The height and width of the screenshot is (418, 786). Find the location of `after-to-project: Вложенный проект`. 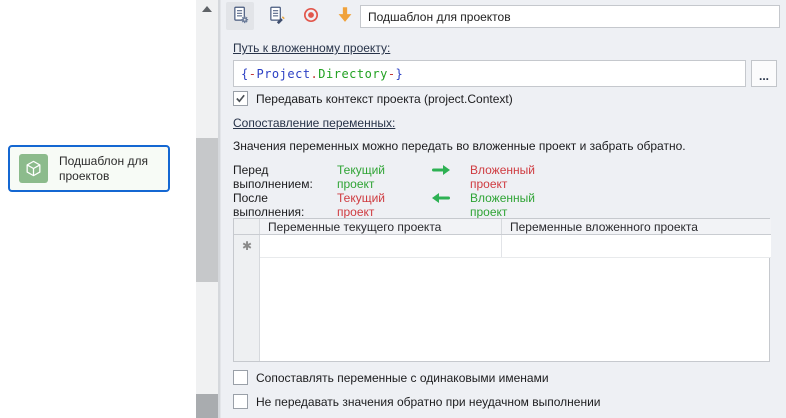

after-to-project: Вложенный проект is located at coordinates (502, 205).